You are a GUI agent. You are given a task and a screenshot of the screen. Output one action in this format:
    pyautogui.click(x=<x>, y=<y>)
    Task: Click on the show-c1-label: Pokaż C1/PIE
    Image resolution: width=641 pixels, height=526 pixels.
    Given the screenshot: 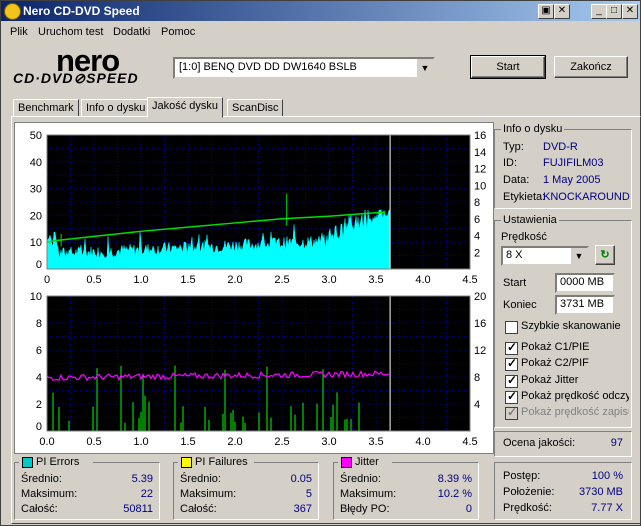 What is the action you would take?
    pyautogui.click(x=555, y=347)
    